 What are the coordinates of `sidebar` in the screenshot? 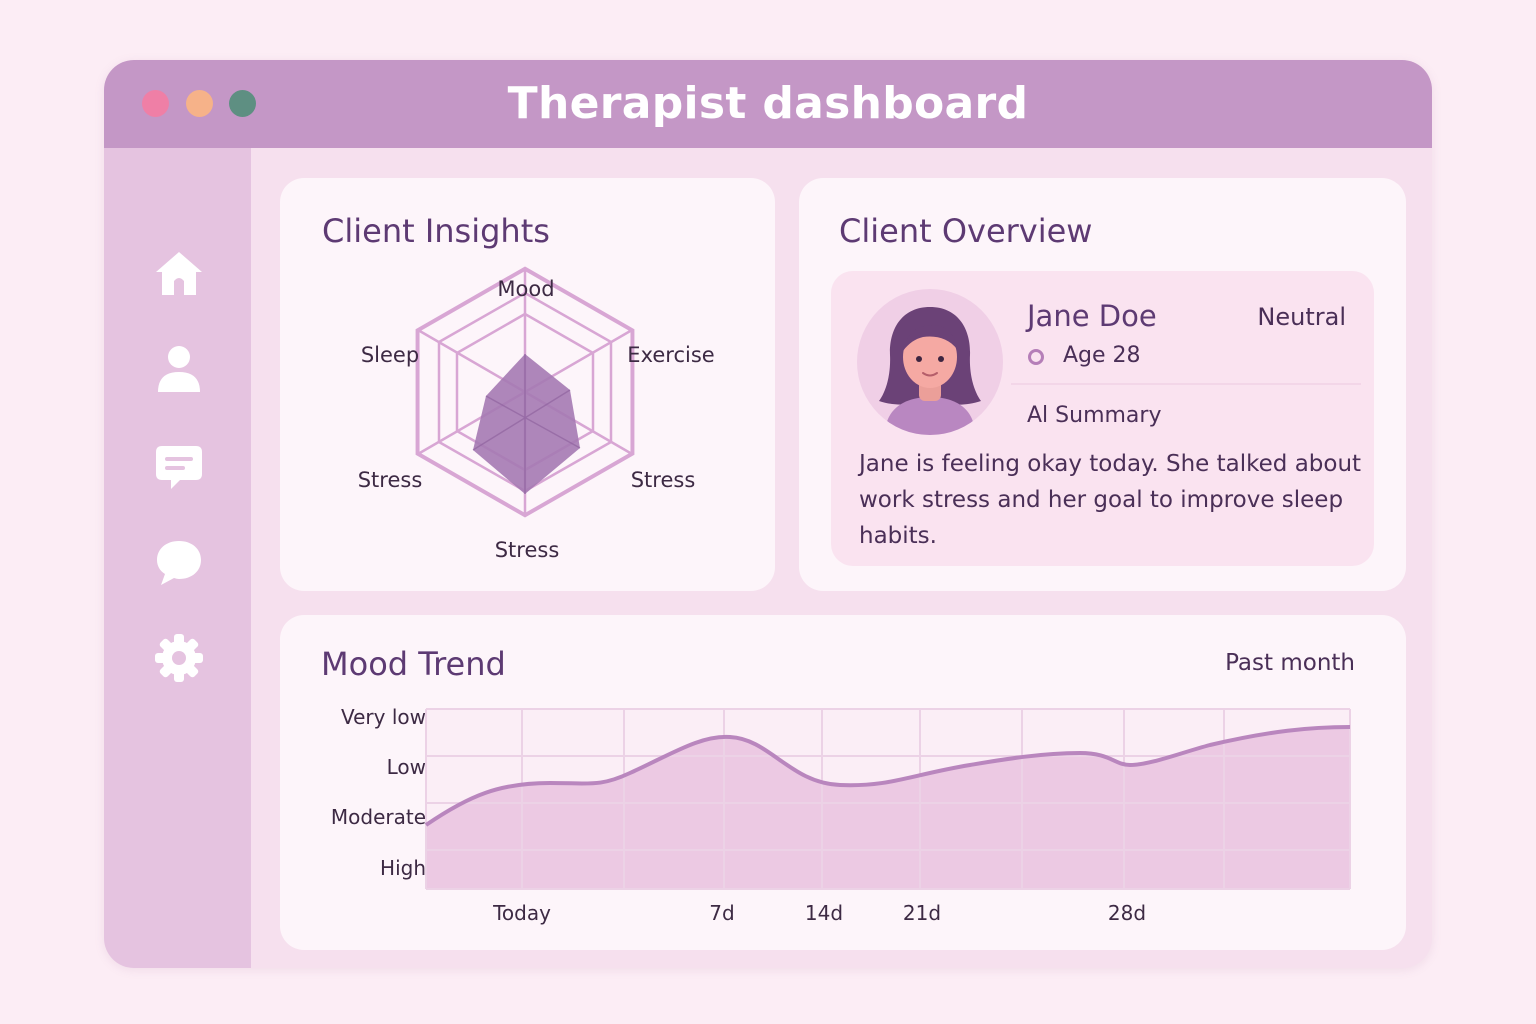 It's located at (177, 558).